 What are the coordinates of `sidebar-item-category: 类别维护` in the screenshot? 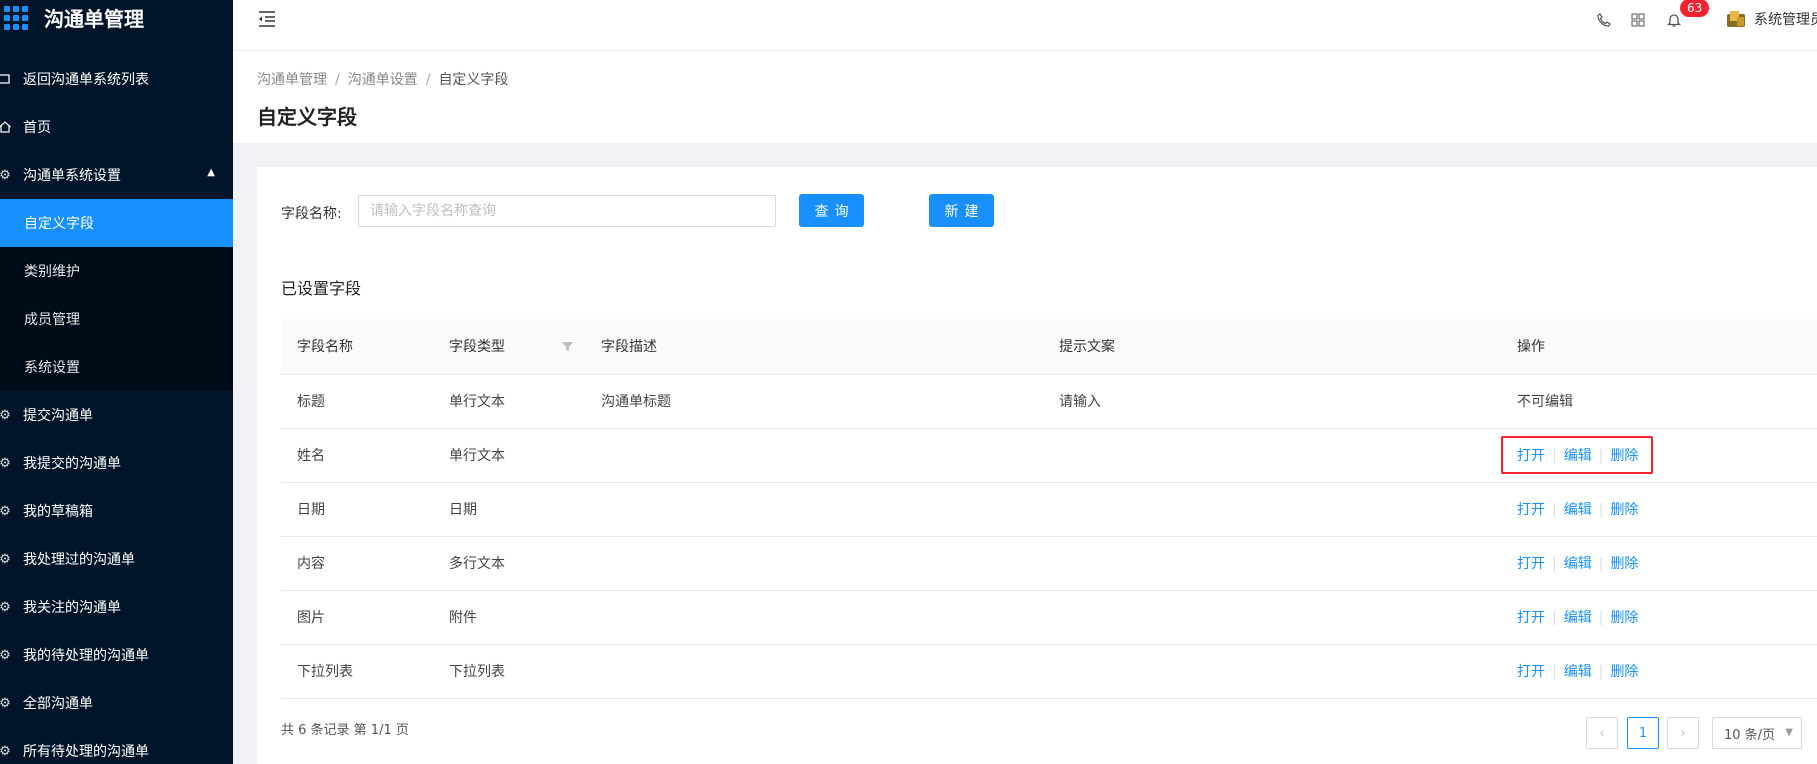 It's located at (116, 271).